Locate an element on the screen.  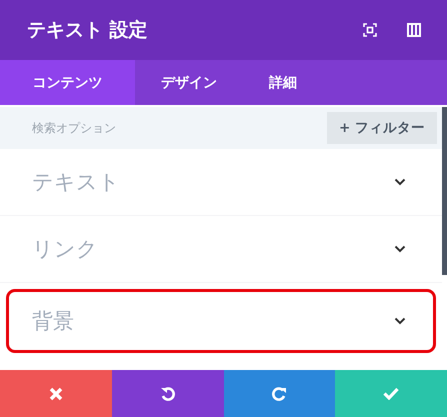
scrollbar is located at coordinates (444, 191).